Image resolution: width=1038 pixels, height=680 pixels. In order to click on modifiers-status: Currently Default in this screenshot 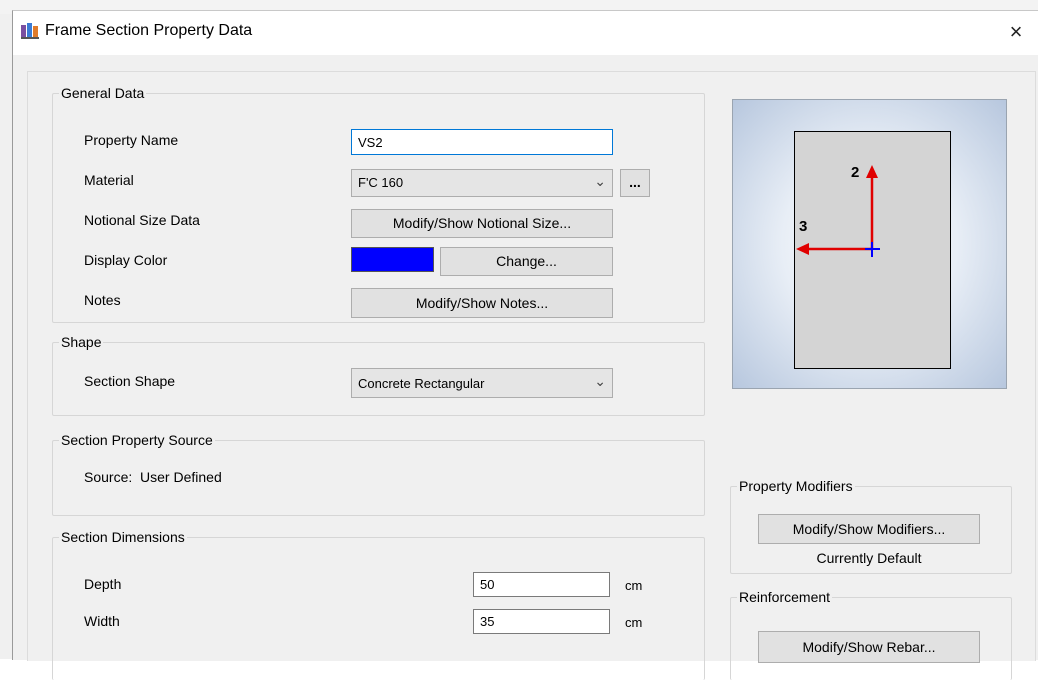, I will do `click(869, 558)`.